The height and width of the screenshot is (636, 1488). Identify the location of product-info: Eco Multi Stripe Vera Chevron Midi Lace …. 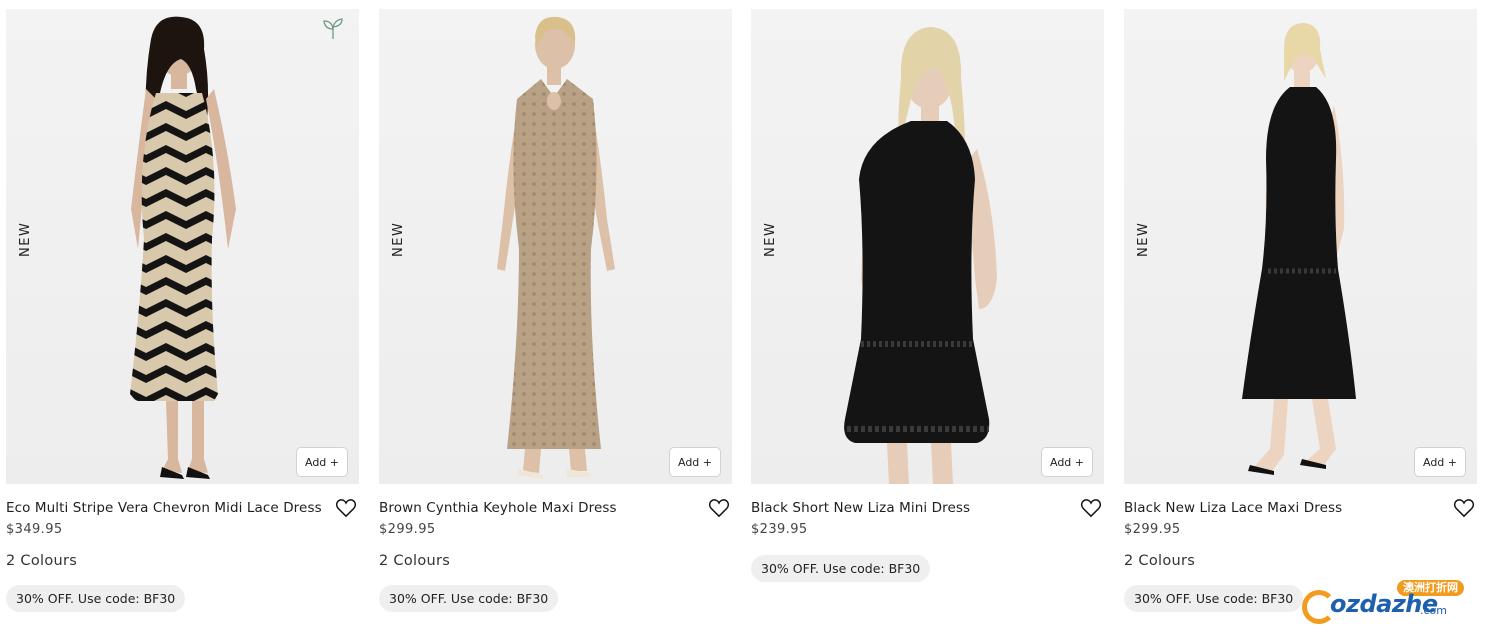
(182, 548).